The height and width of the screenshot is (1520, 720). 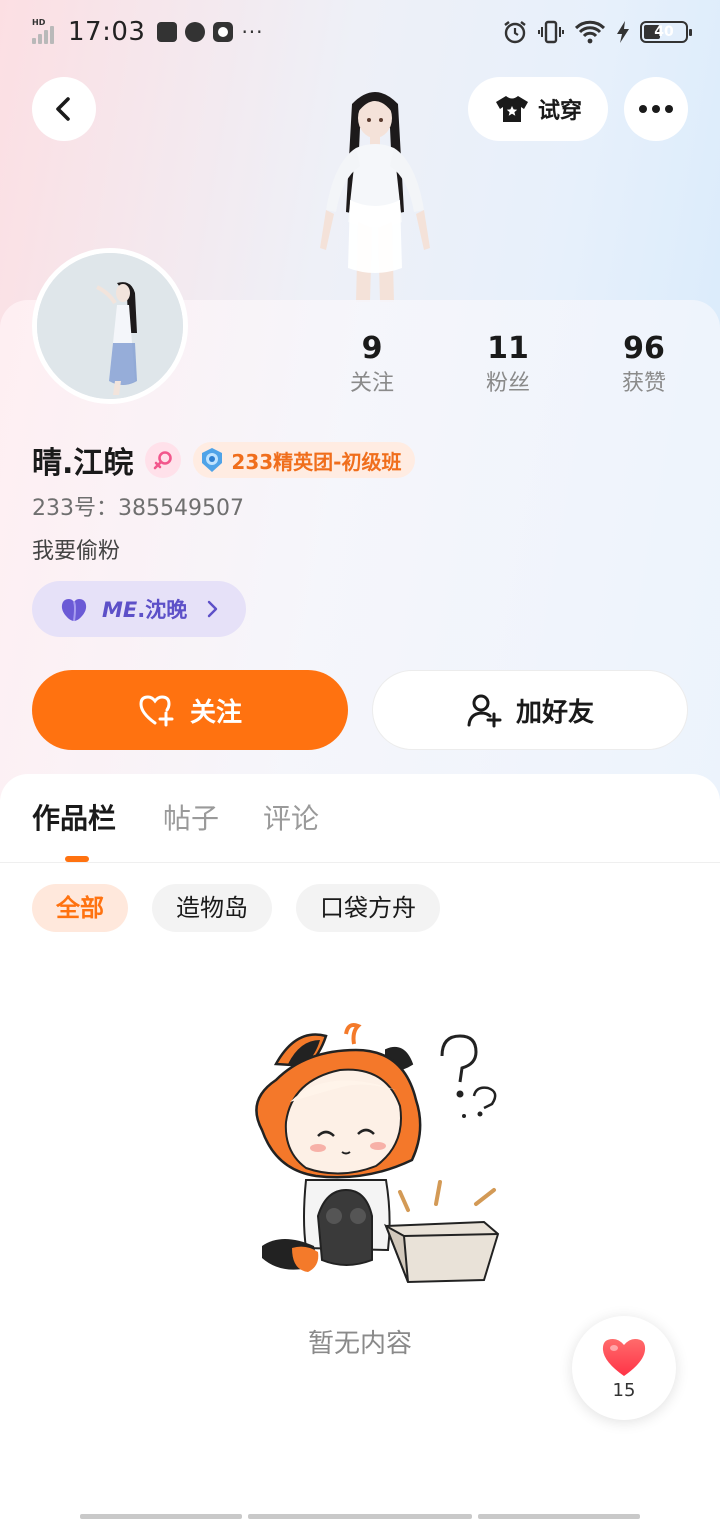 I want to click on signal-icon: HD, so click(x=45, y=32).